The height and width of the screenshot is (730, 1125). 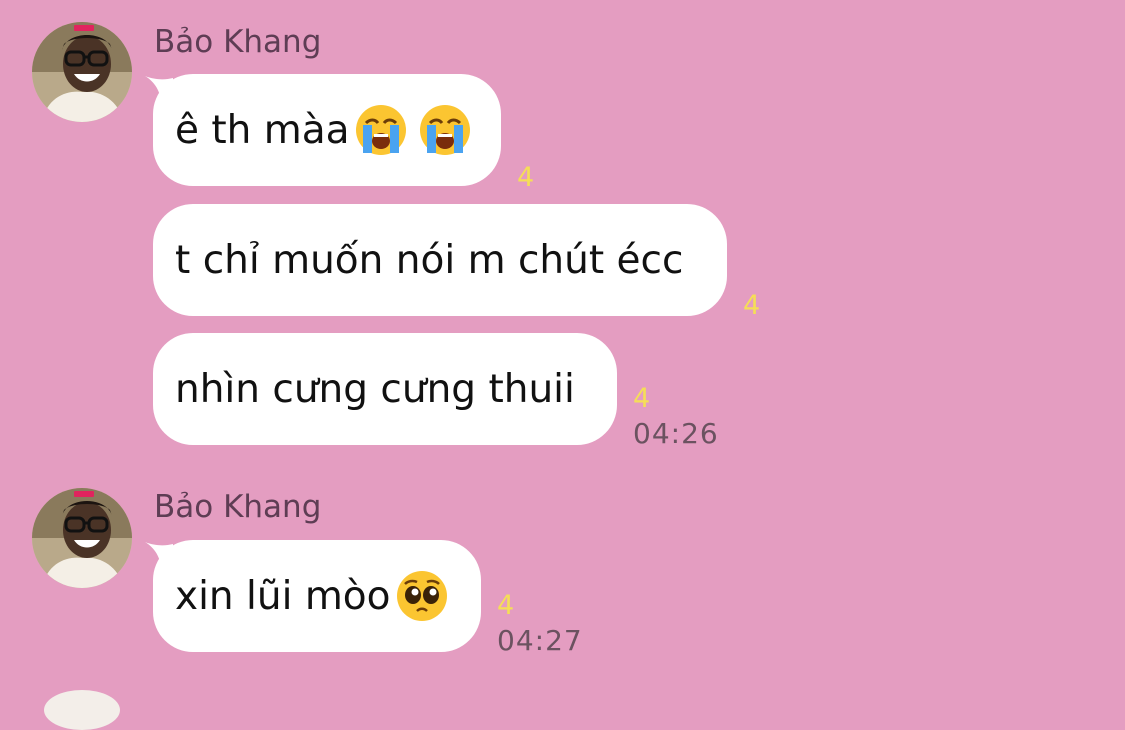 What do you see at coordinates (82, 710) in the screenshot?
I see `next-avatar-partial` at bounding box center [82, 710].